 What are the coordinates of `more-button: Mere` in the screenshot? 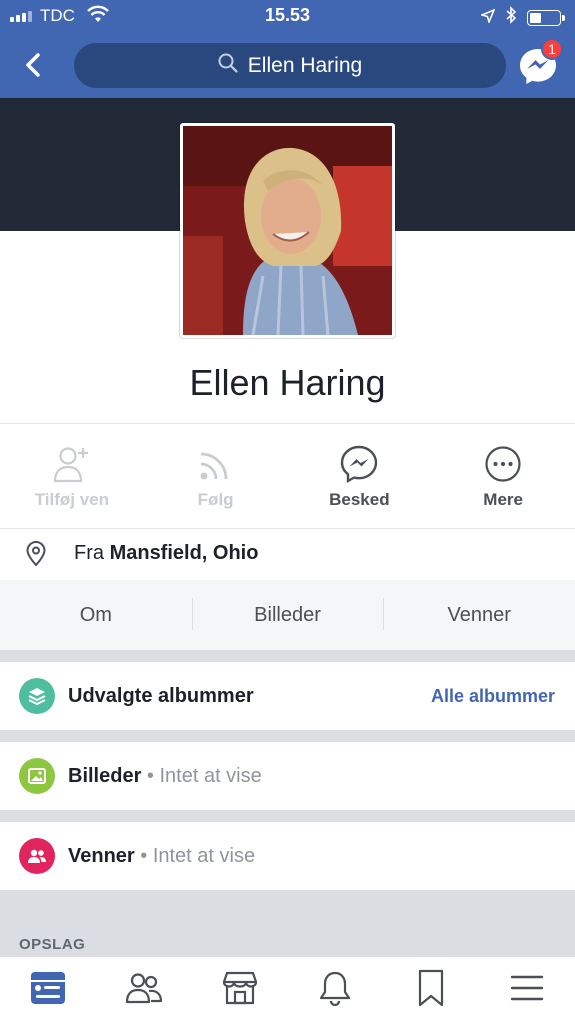 It's located at (503, 476).